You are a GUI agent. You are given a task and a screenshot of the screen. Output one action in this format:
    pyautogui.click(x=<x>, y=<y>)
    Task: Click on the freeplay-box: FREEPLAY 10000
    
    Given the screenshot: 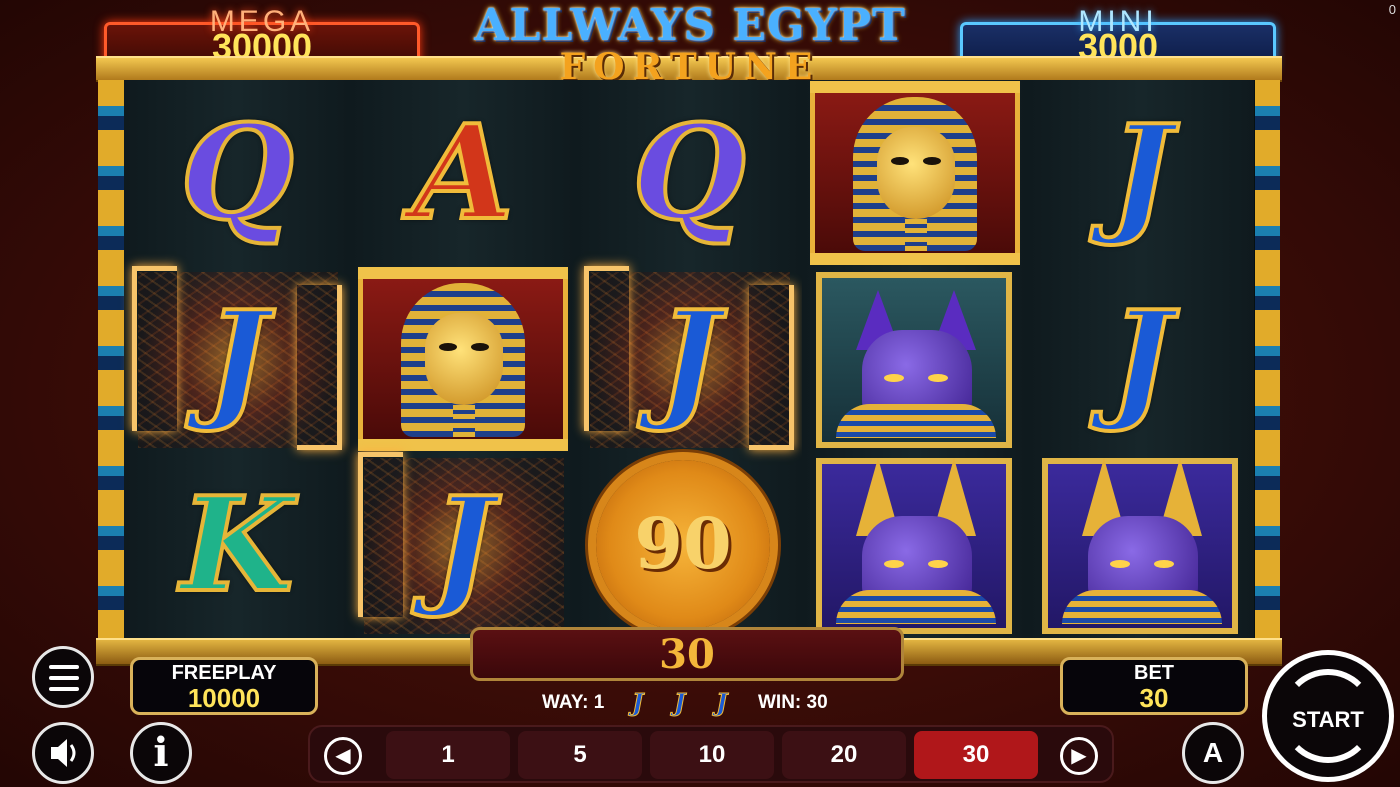 What is the action you would take?
    pyautogui.click(x=224, y=686)
    